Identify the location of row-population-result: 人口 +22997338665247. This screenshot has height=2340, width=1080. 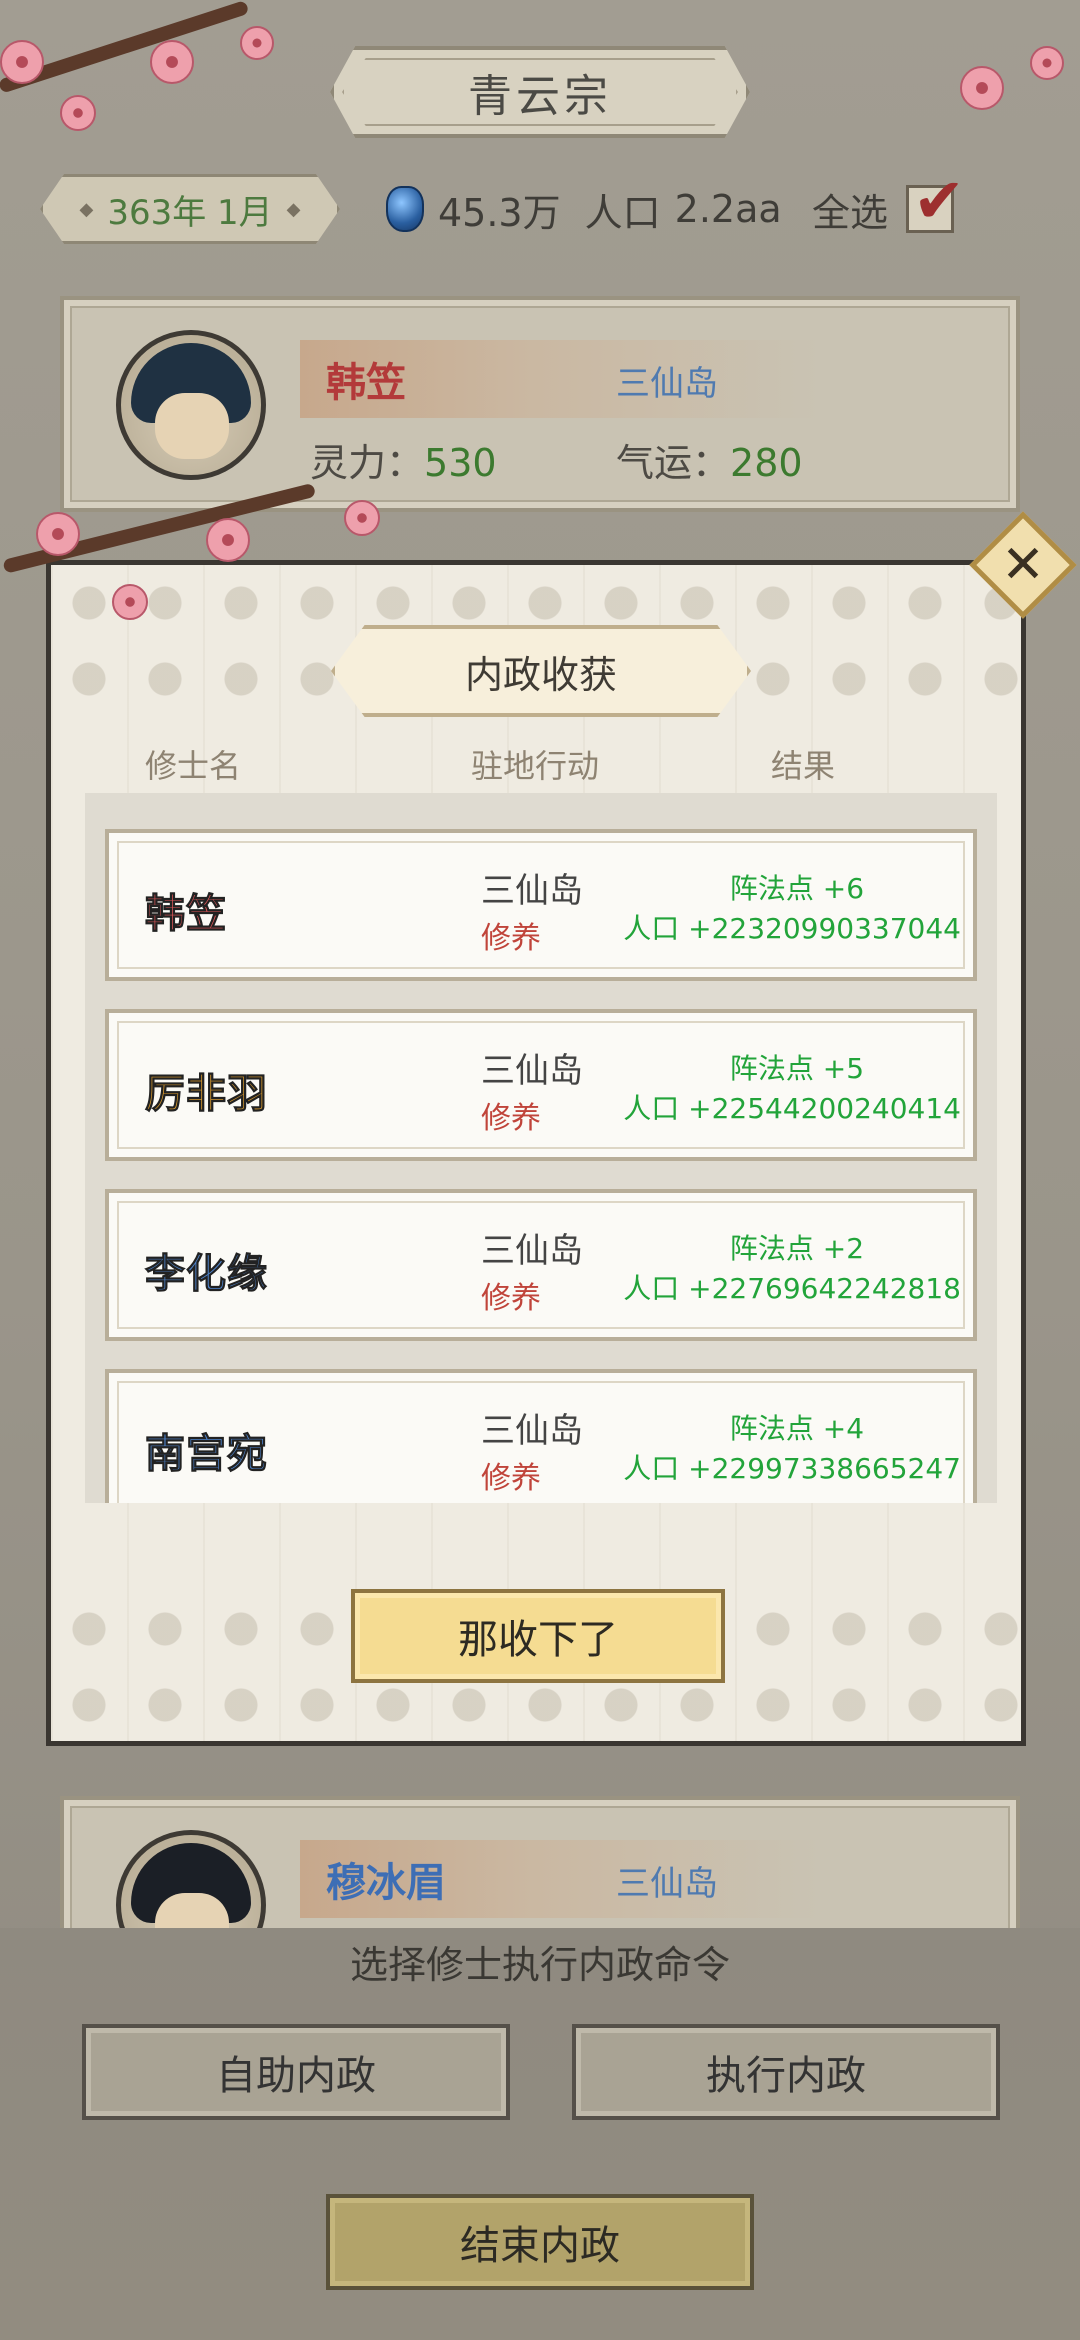
(792, 1468).